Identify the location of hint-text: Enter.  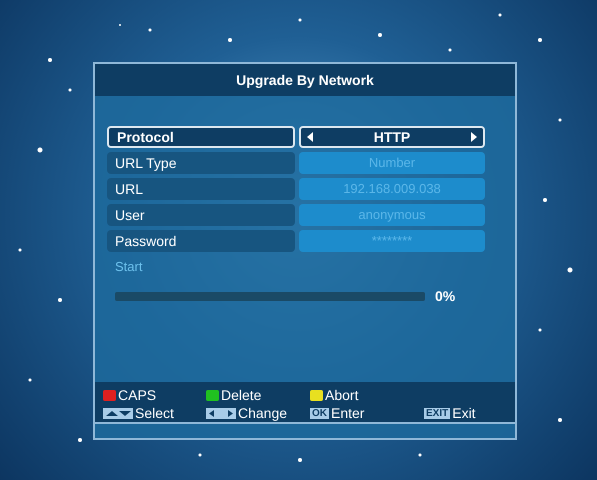
(347, 413).